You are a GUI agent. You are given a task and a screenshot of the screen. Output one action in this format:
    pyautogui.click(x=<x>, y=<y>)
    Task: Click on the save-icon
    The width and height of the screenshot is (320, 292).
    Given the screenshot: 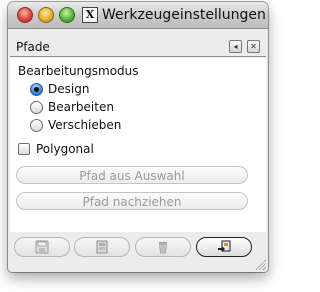 What is the action you would take?
    pyautogui.click(x=42, y=247)
    